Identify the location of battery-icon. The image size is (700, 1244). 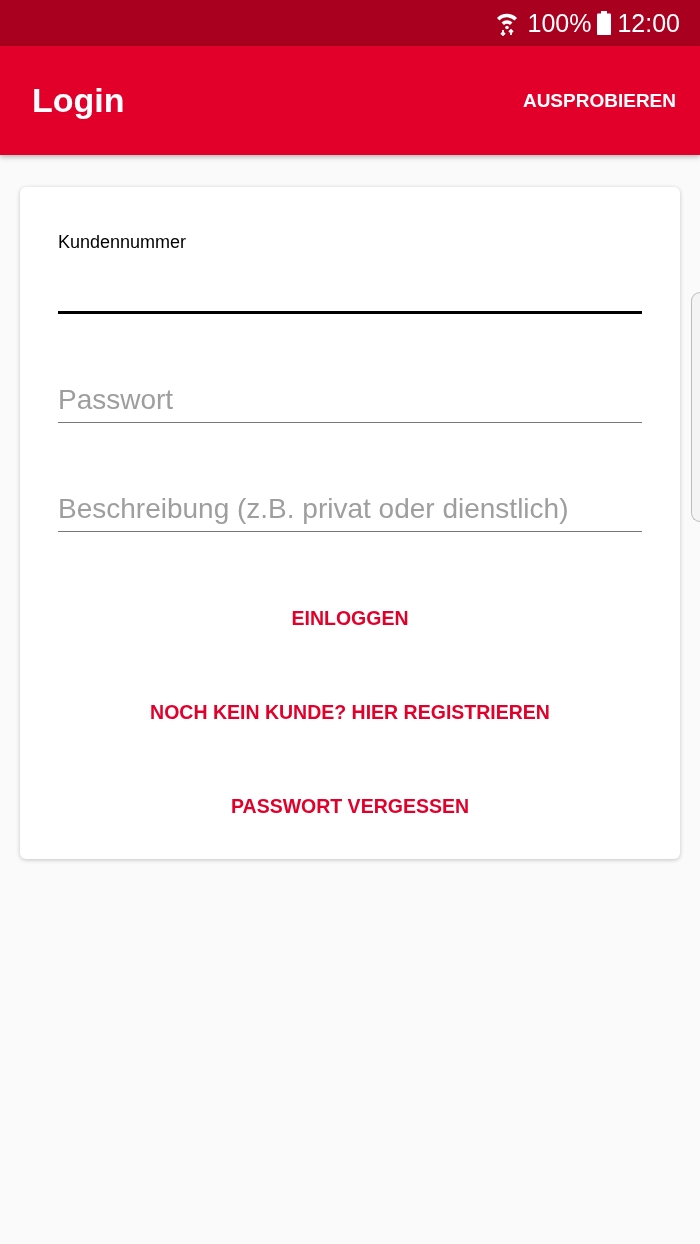
(604, 23).